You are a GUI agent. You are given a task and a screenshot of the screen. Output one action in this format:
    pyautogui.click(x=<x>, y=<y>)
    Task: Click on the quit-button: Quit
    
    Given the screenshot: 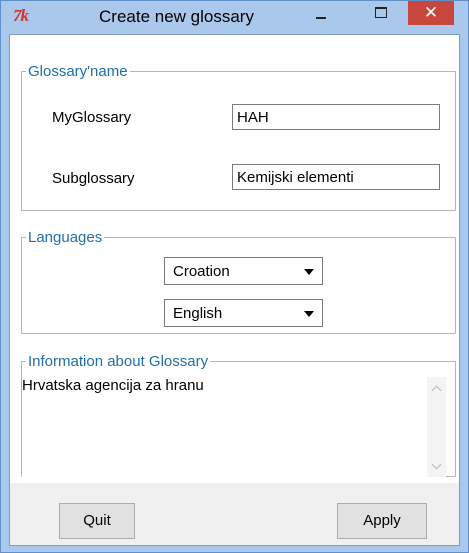 What is the action you would take?
    pyautogui.click(x=97, y=521)
    